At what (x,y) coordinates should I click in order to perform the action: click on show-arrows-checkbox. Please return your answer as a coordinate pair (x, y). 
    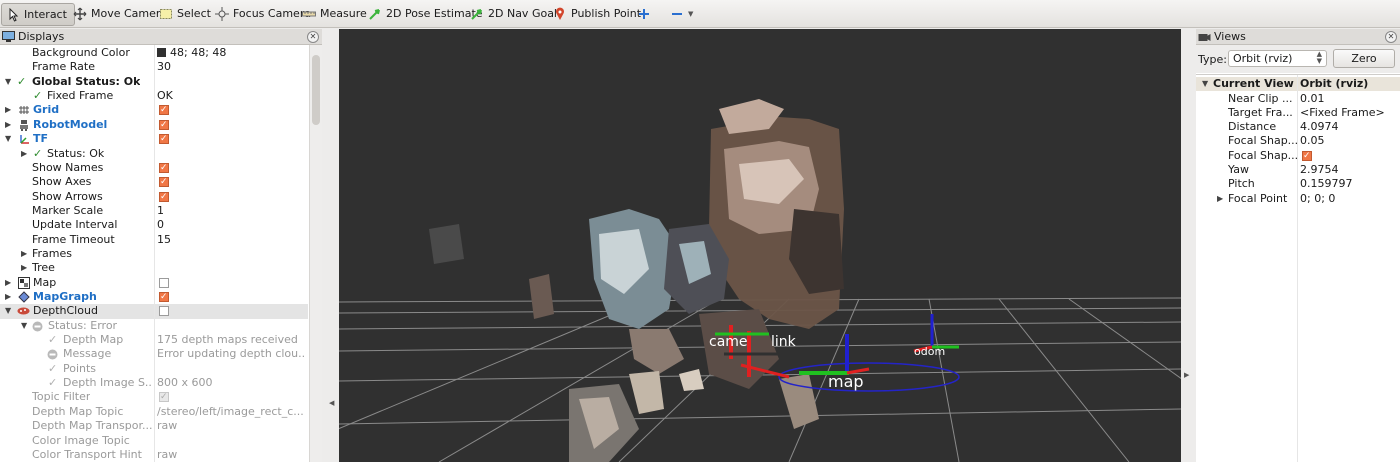
    Looking at the image, I should click on (164, 197).